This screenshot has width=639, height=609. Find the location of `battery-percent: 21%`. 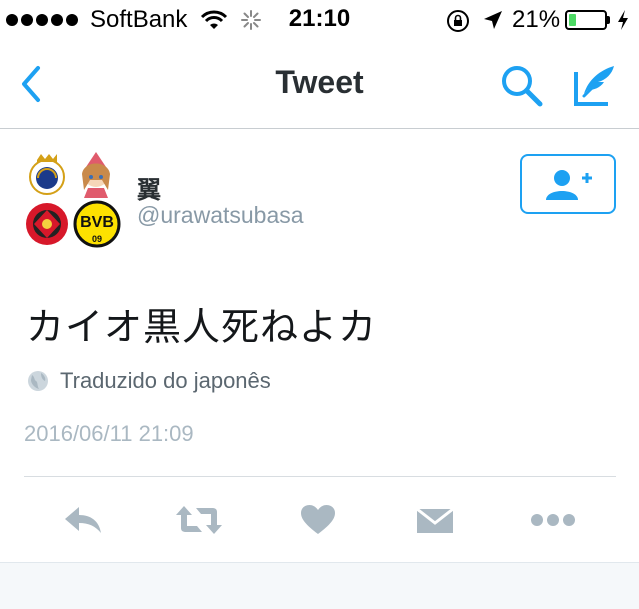

battery-percent: 21% is located at coordinates (536, 19).